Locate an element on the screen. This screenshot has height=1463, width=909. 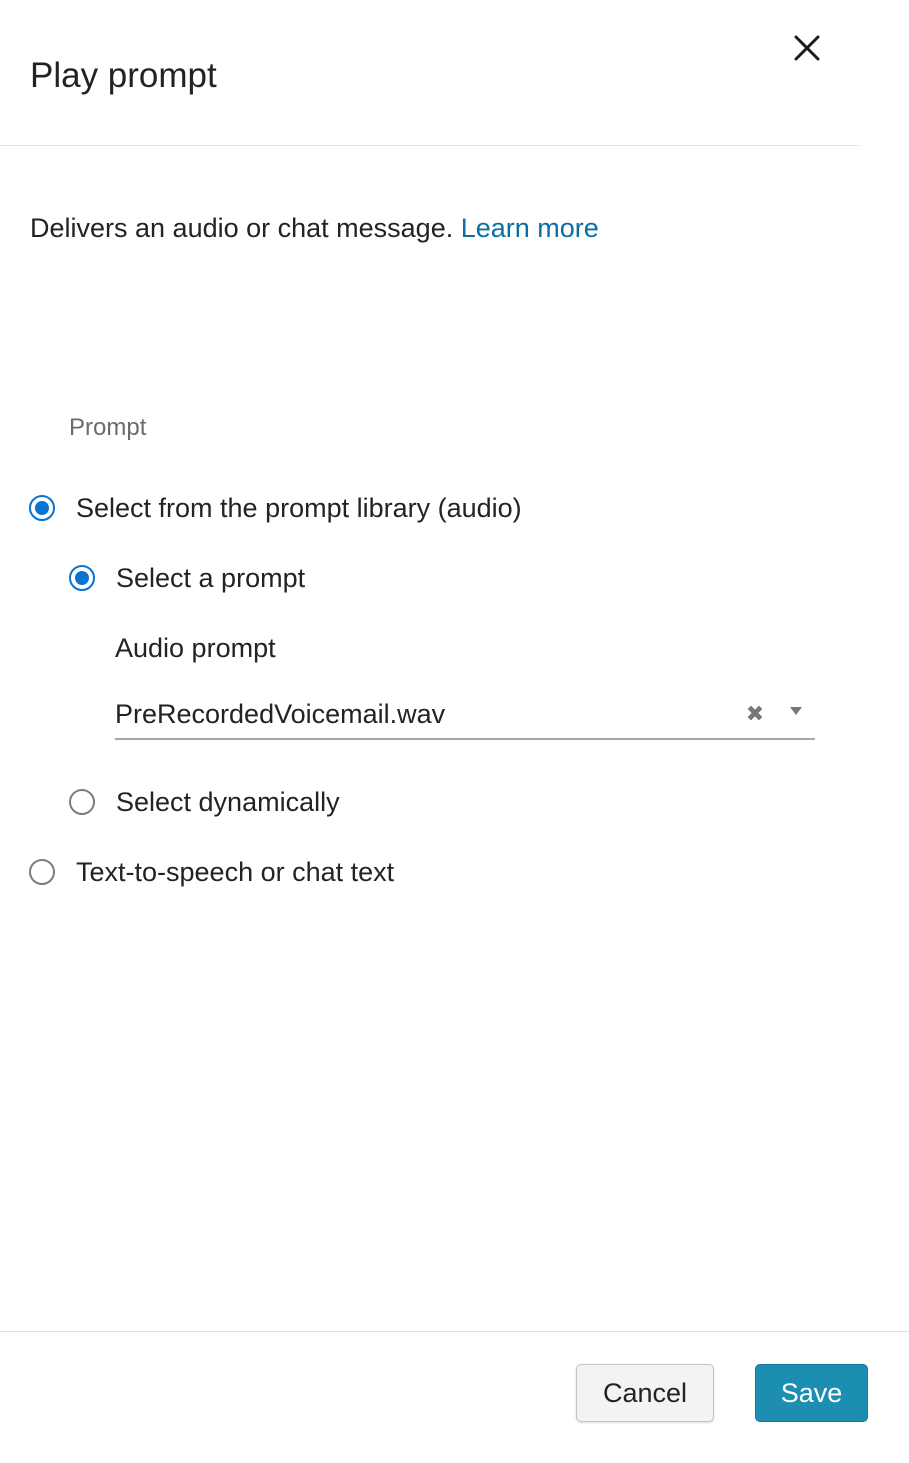
dialog-title: Play prompt is located at coordinates (123, 75).